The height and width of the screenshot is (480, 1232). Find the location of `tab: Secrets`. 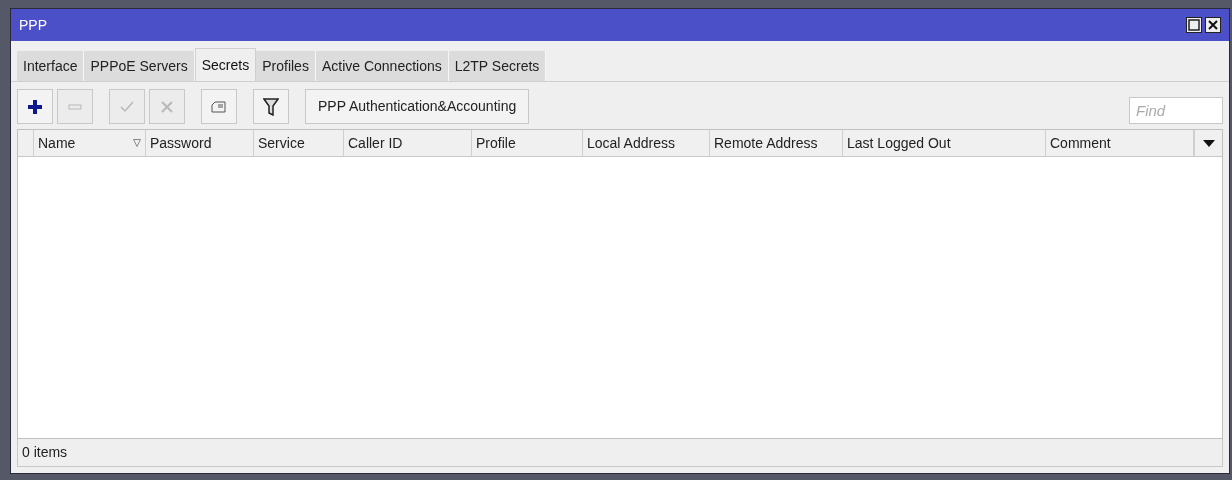

tab: Secrets is located at coordinates (225, 65).